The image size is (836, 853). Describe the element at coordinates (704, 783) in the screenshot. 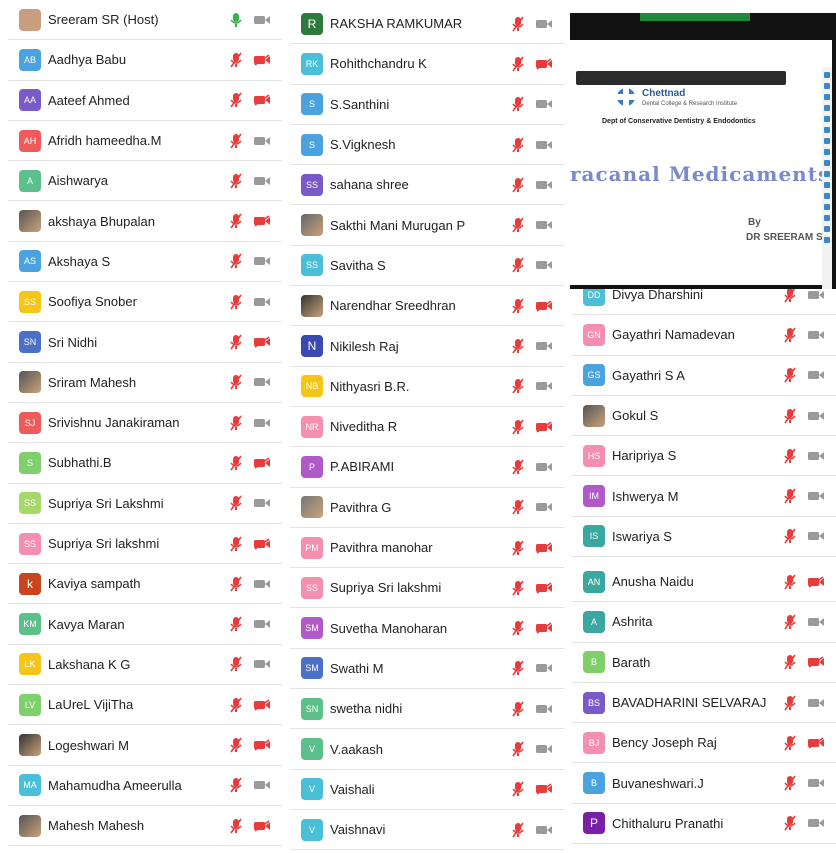

I see `participant-row: B Buvaneshwari.J` at that location.